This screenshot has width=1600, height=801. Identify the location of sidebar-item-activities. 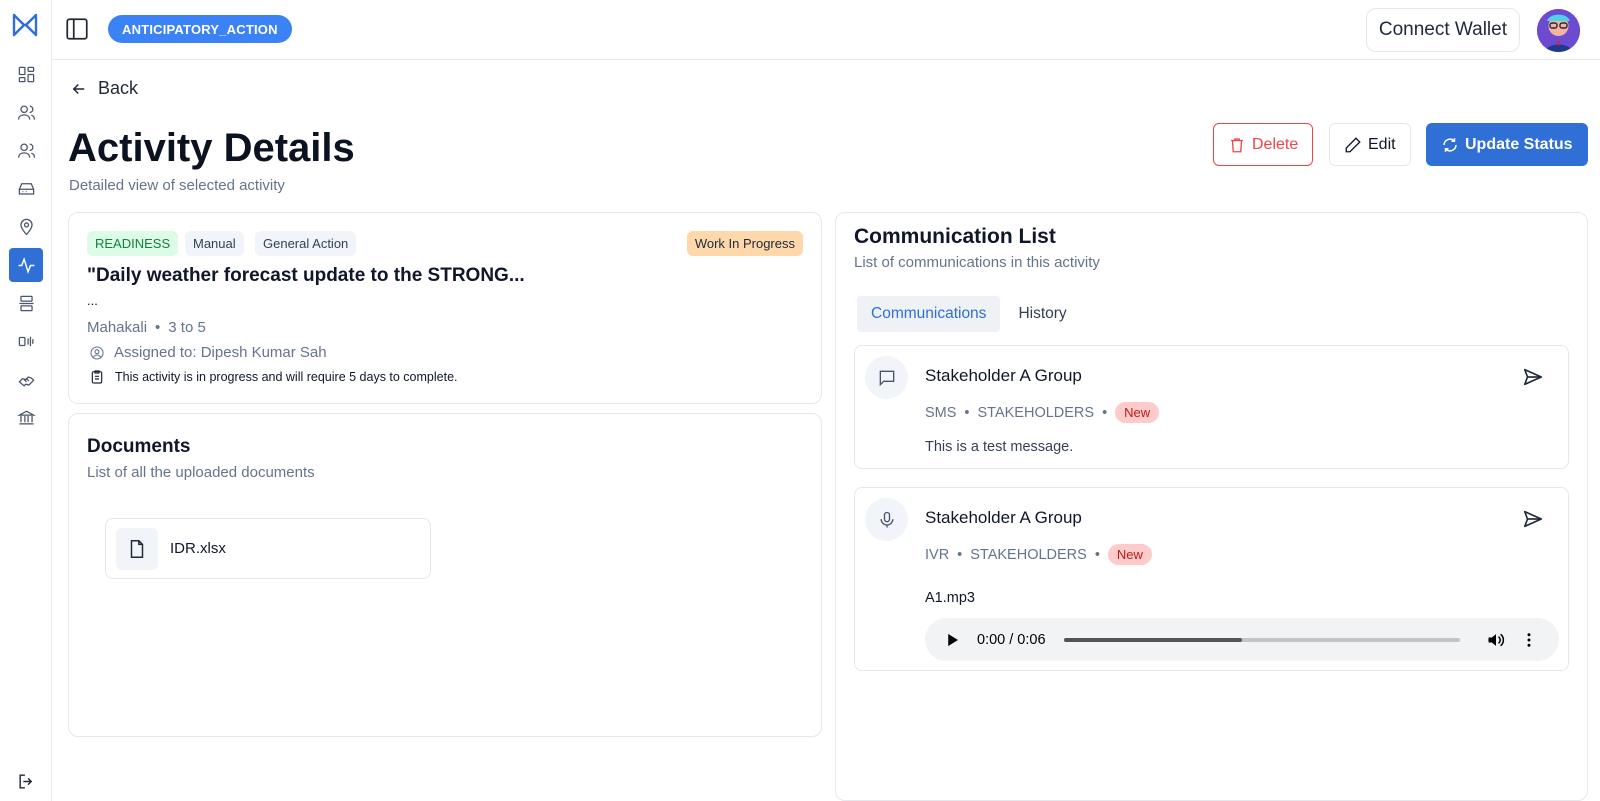
(26, 265).